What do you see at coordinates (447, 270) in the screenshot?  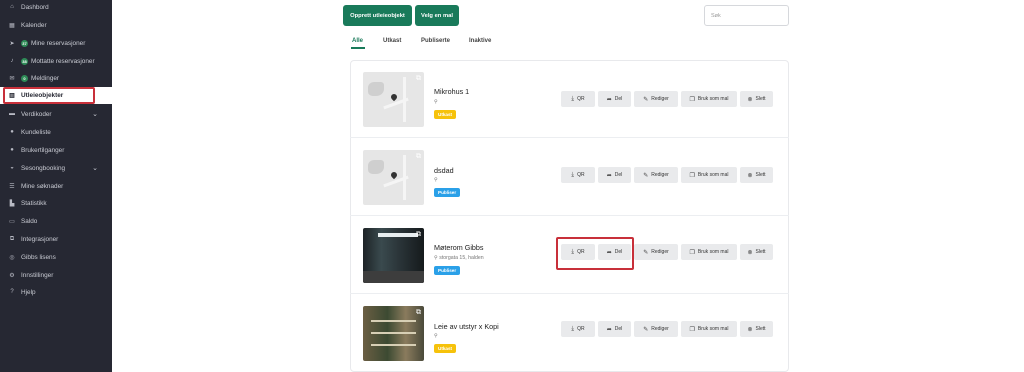 I see `status-badge: Publiser` at bounding box center [447, 270].